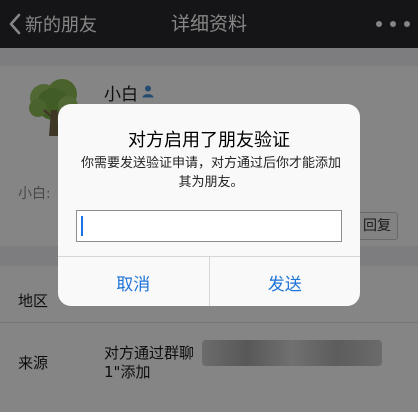 The image size is (418, 412). What do you see at coordinates (209, 140) in the screenshot?
I see `dialog-title: 对方启用了朋友验证` at bounding box center [209, 140].